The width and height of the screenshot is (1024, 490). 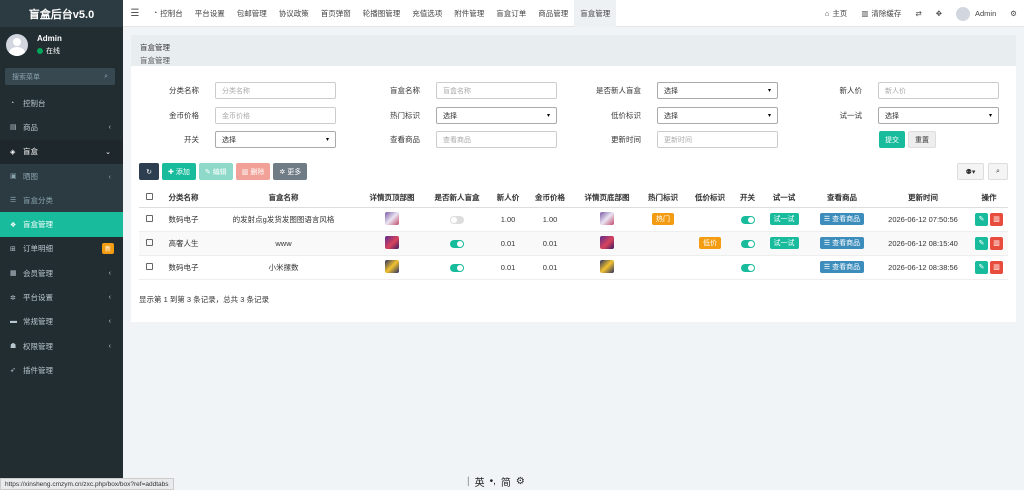 What do you see at coordinates (61, 224) in the screenshot?
I see `sidebar-item-box-manage: ❖ 盲盒管理` at bounding box center [61, 224].